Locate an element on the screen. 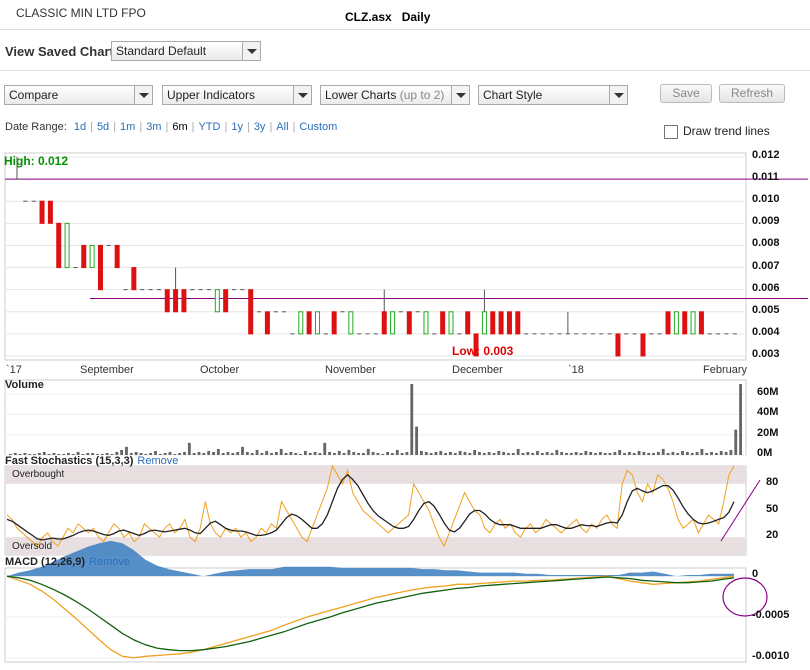  price-tick-label: 0.011 is located at coordinates (765, 177).